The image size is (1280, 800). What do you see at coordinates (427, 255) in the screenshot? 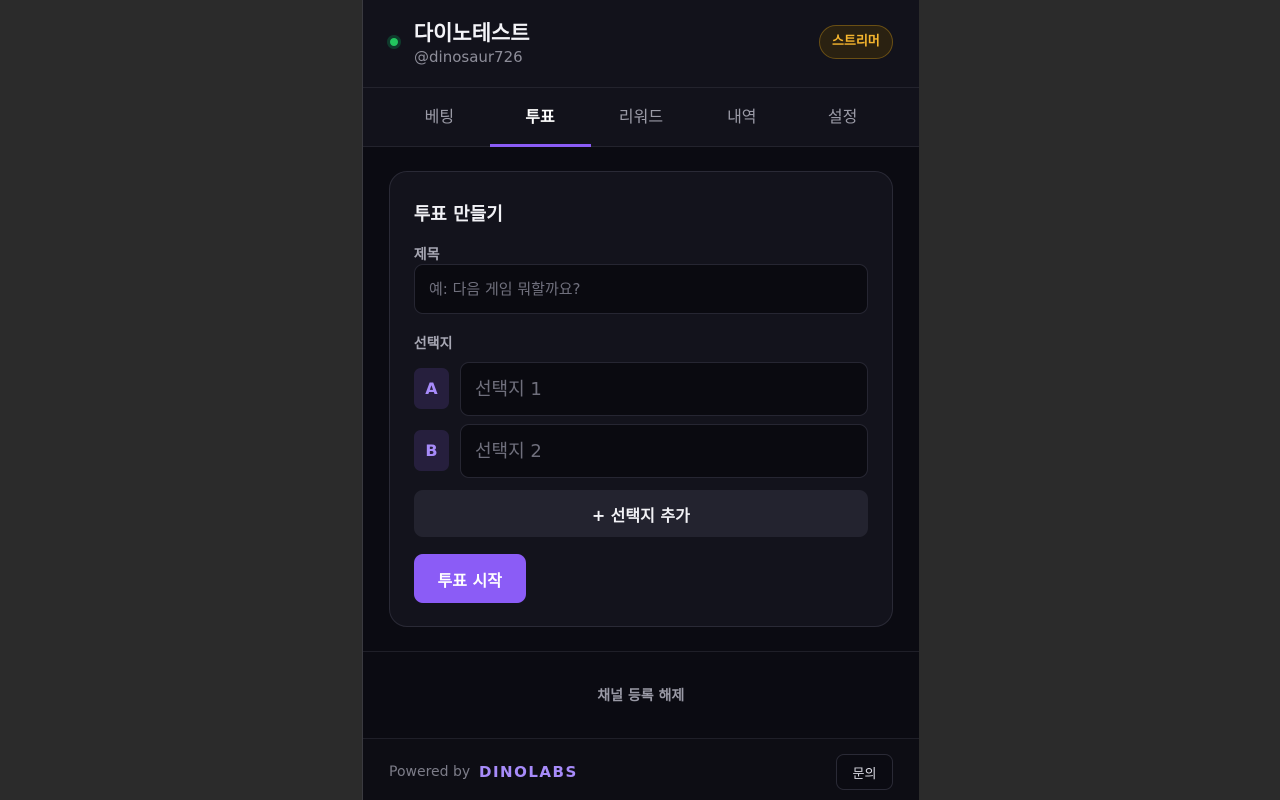
I see `title-field-label: 제목` at bounding box center [427, 255].